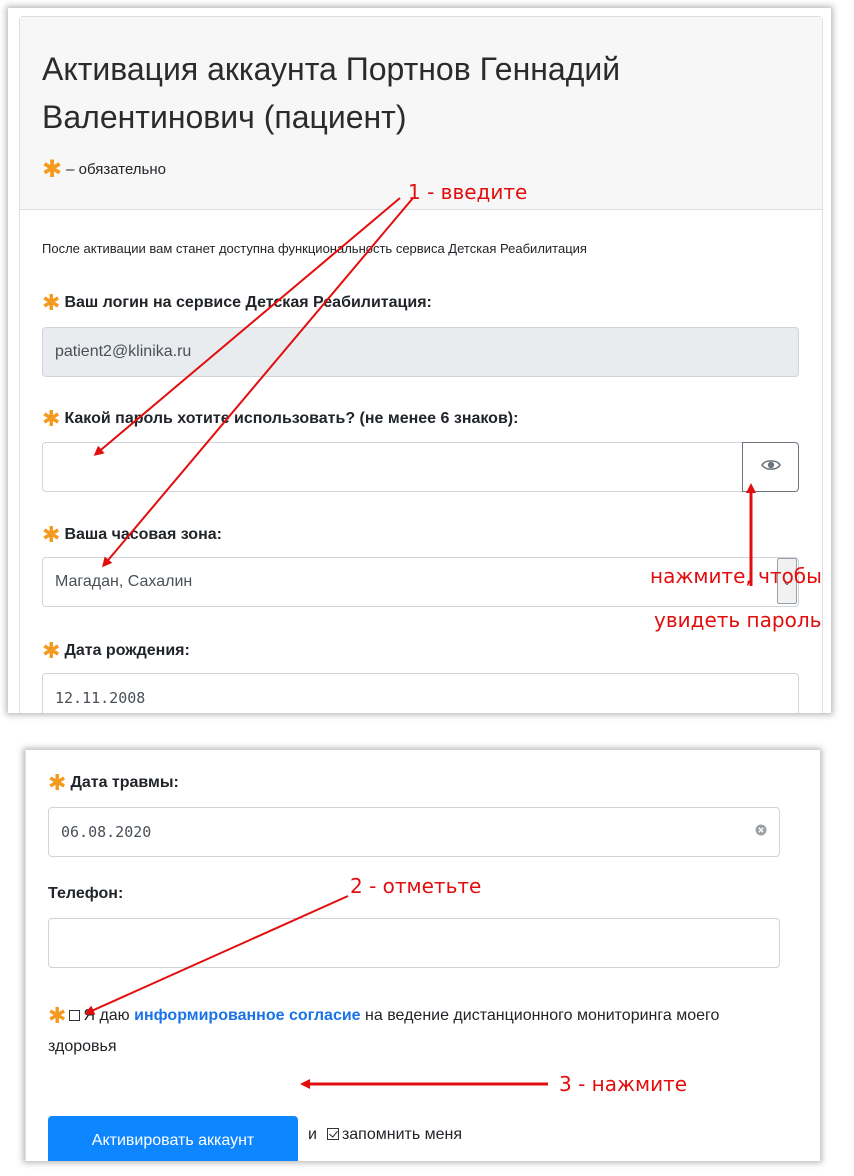 This screenshot has width=854, height=1176. What do you see at coordinates (736, 576) in the screenshot?
I see `annotation-eye-hint-line1: нажмите, чтобы` at bounding box center [736, 576].